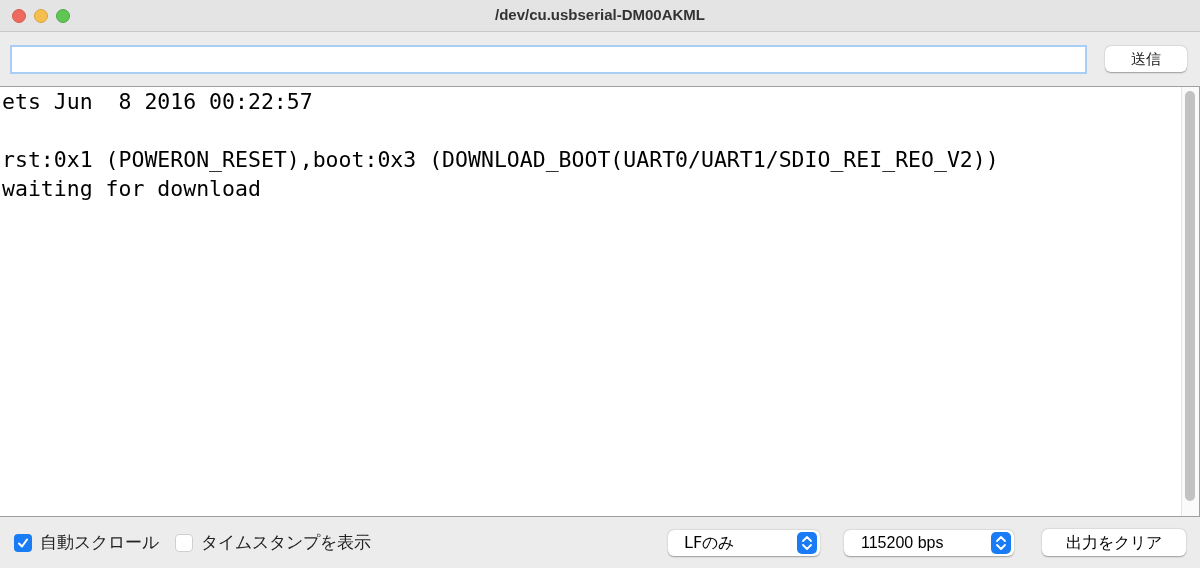 This screenshot has width=1200, height=568. What do you see at coordinates (131, 189) in the screenshot?
I see `output-line: waiting for download` at bounding box center [131, 189].